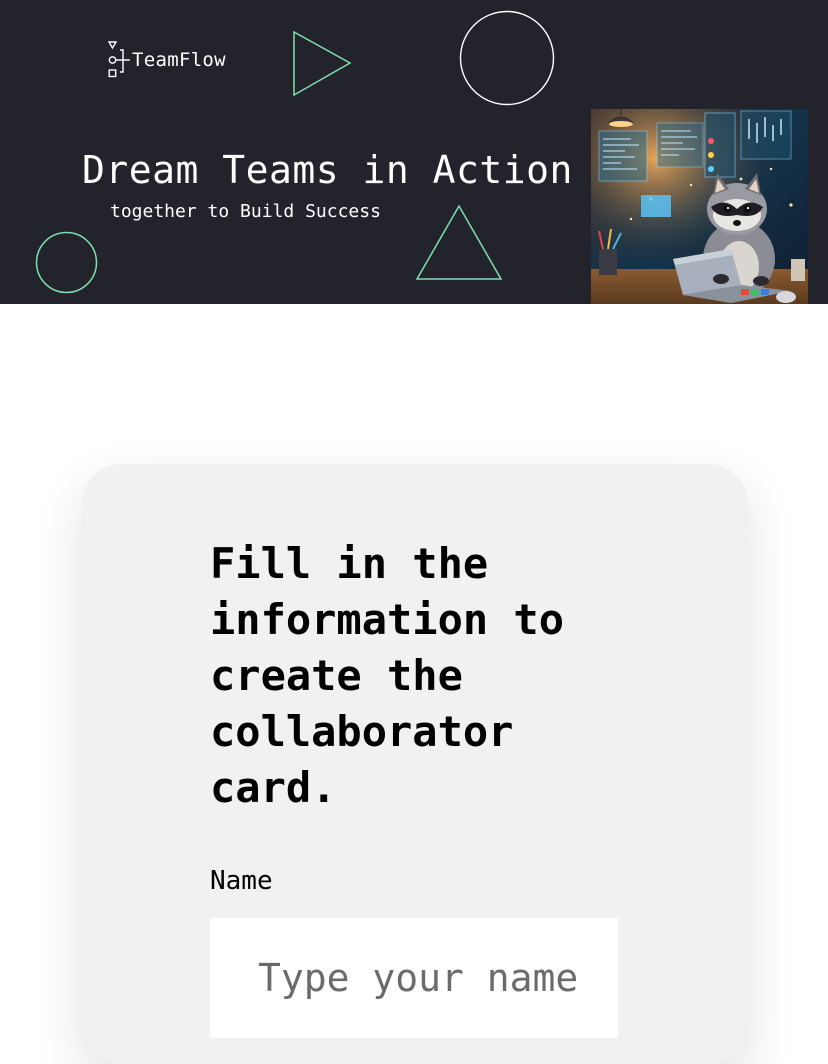 The height and width of the screenshot is (1064, 828). Describe the element at coordinates (459, 242) in the screenshot. I see `triangle-up-shape` at that location.